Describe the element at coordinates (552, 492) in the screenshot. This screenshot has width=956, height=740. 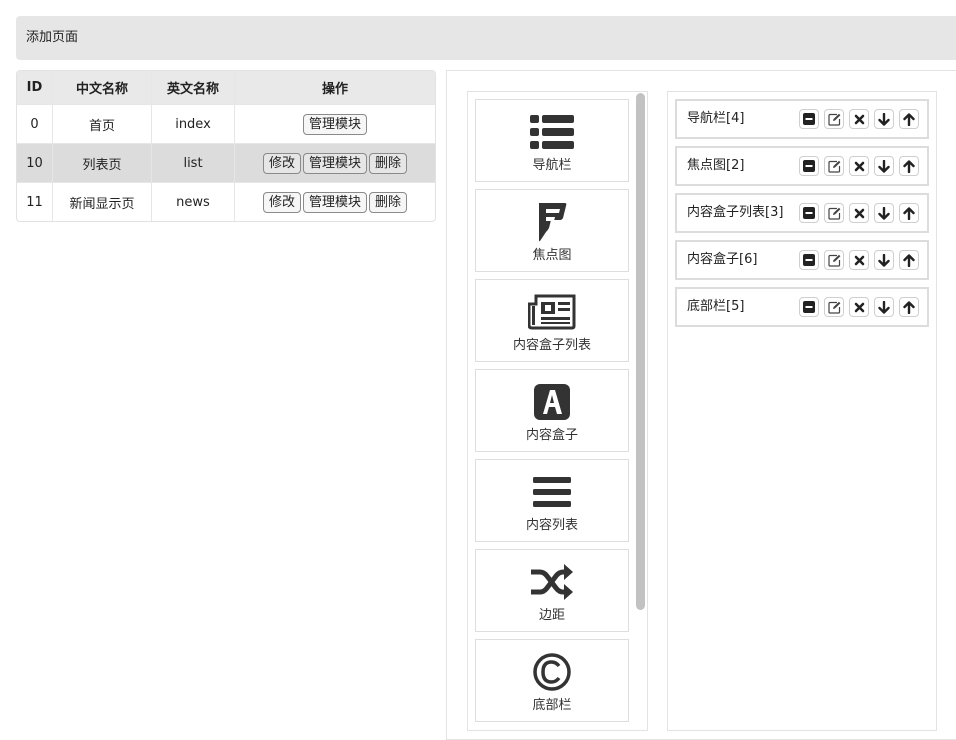
I see `bars-icon` at that location.